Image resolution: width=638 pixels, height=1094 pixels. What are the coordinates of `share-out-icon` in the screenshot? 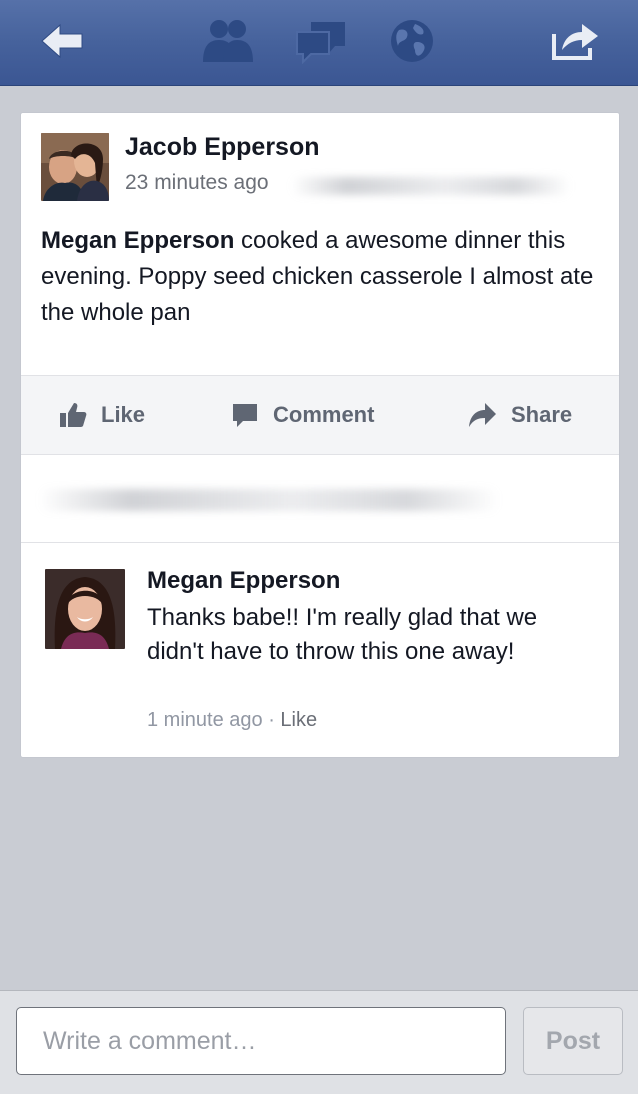 It's located at (575, 41).